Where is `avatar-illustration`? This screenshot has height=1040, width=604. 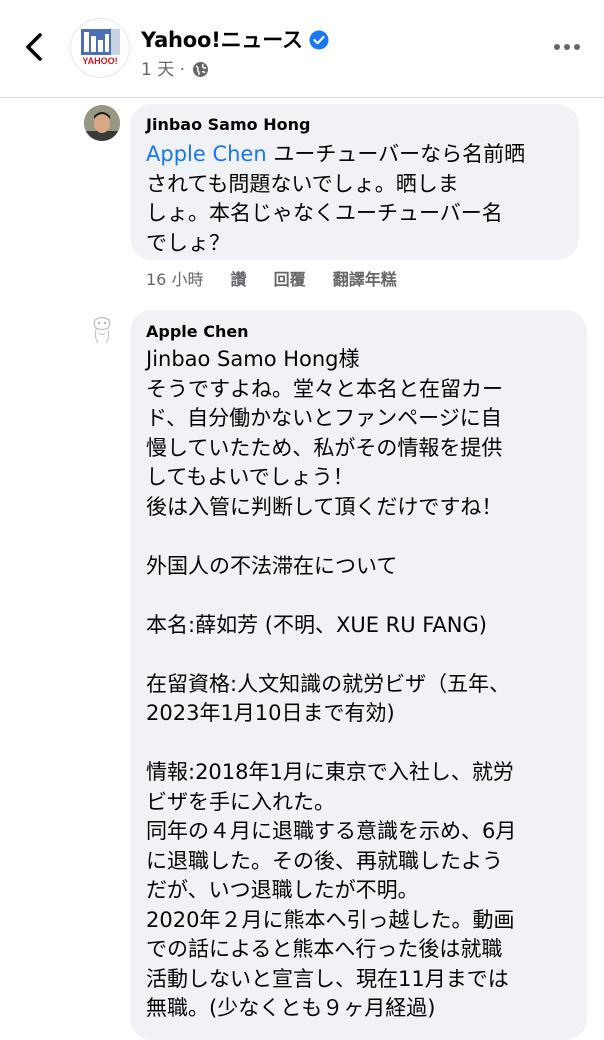 avatar-illustration is located at coordinates (102, 329).